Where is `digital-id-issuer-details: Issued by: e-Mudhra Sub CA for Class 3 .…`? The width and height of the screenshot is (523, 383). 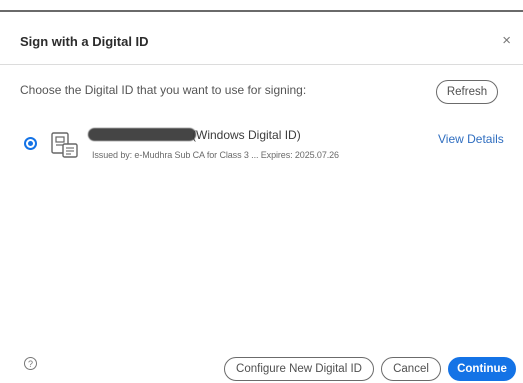 digital-id-issuer-details: Issued by: e-Mudhra Sub CA for Class 3 .… is located at coordinates (215, 155).